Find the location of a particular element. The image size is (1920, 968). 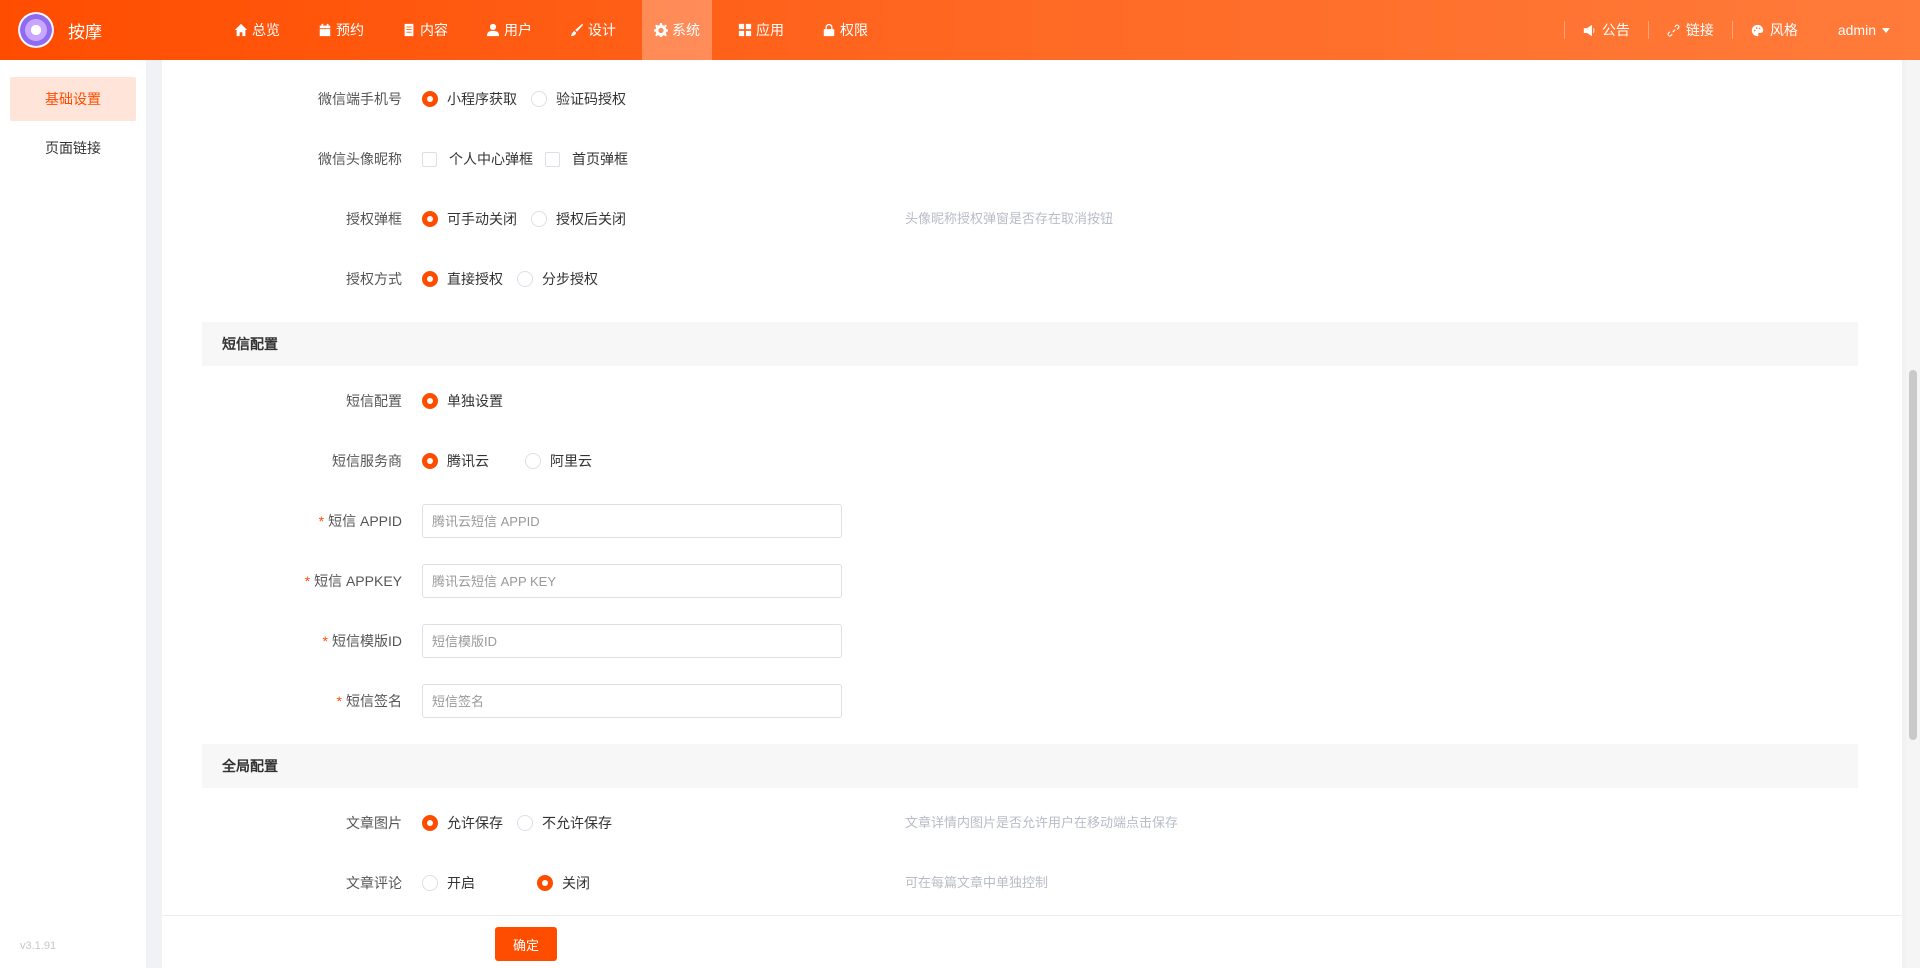

nav-label: 预约 is located at coordinates (350, 30).